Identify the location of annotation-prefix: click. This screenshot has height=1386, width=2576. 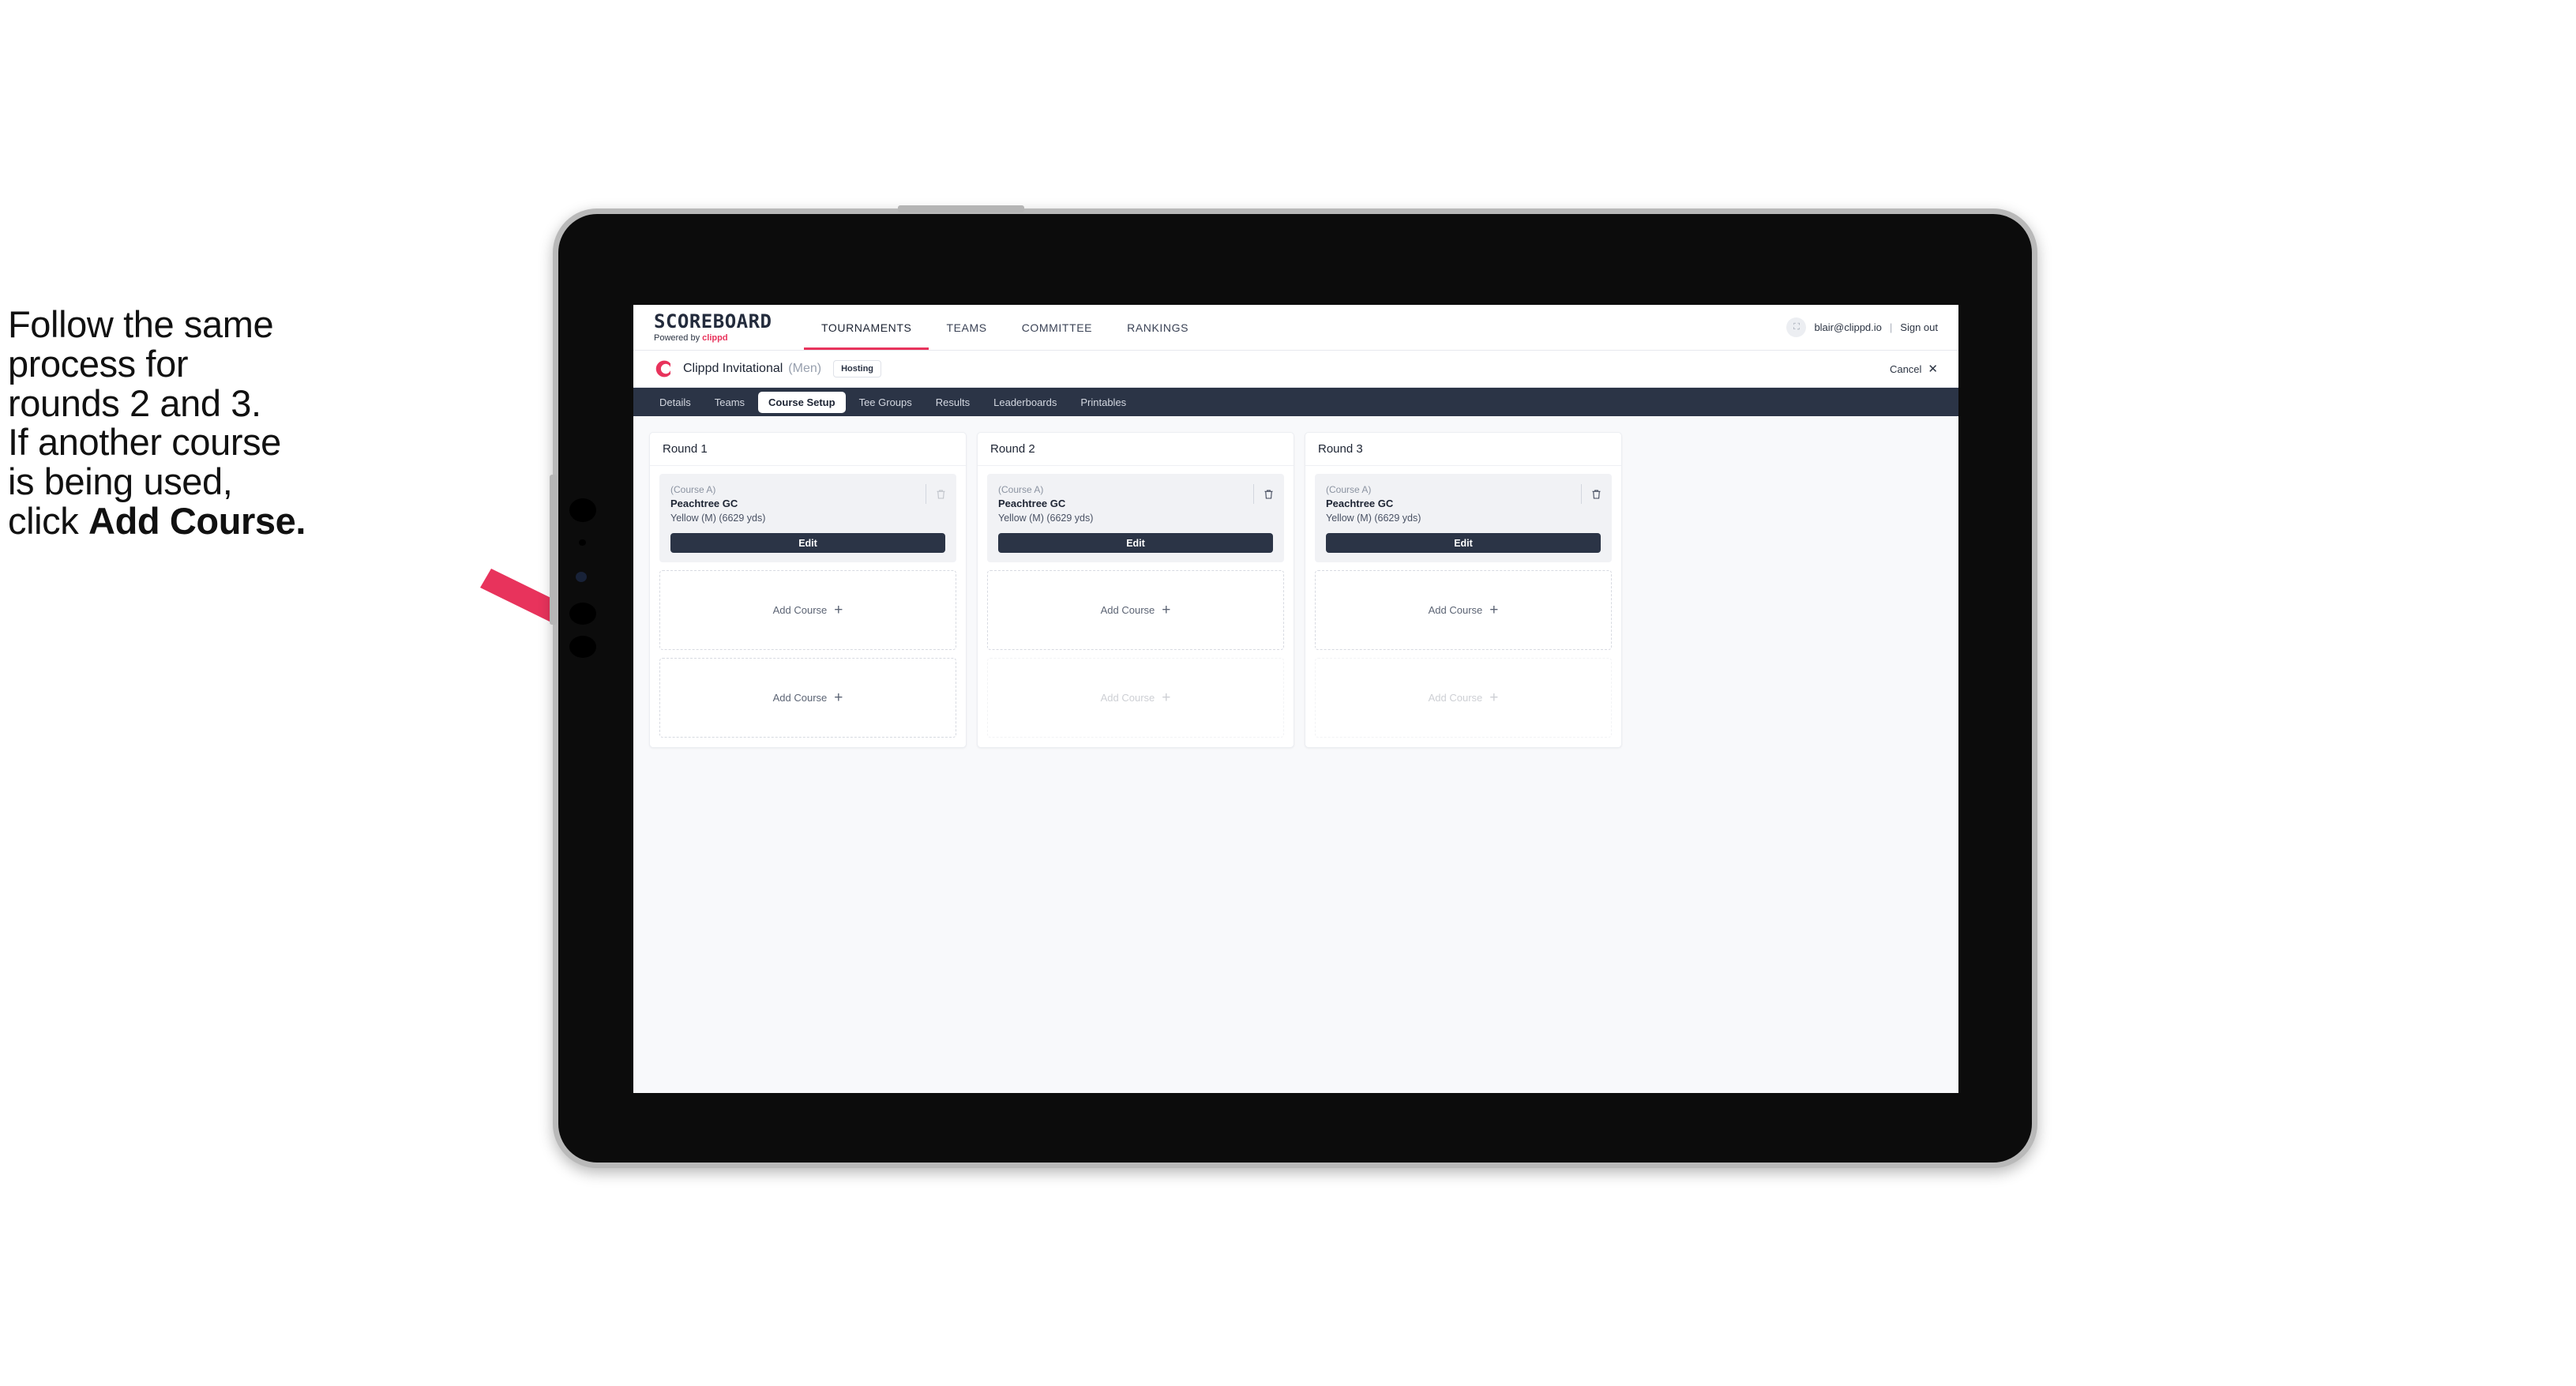
(48, 521).